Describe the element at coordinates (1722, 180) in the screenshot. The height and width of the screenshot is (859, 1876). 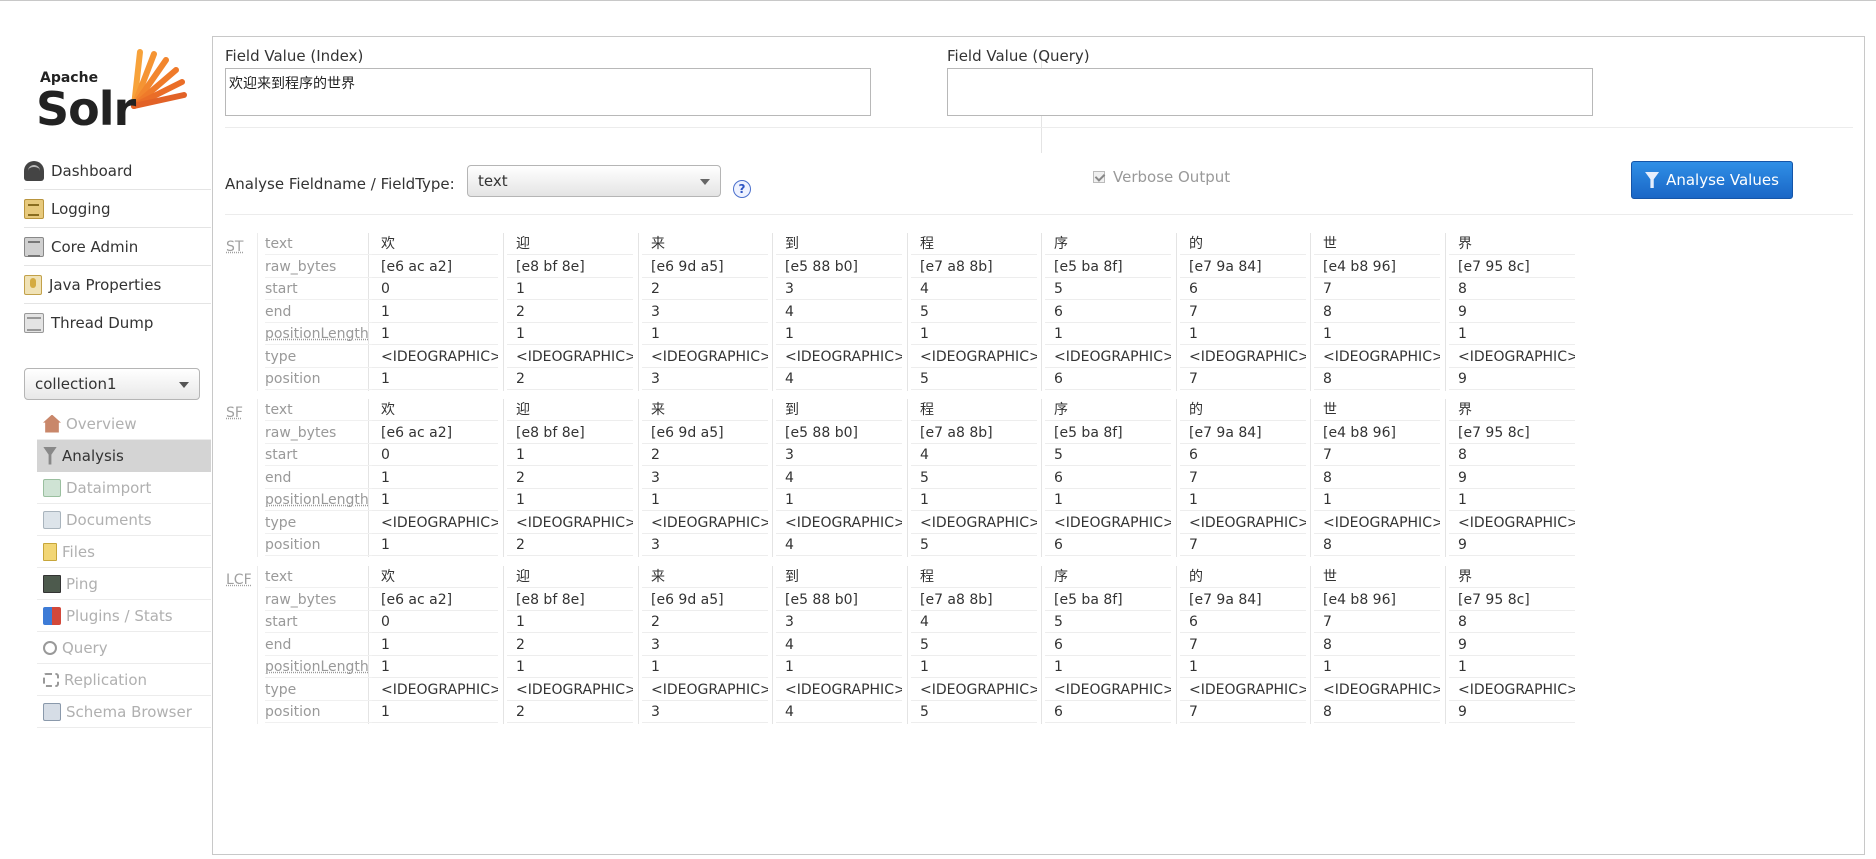
I see `analyse-values-label: Analyse Values` at that location.